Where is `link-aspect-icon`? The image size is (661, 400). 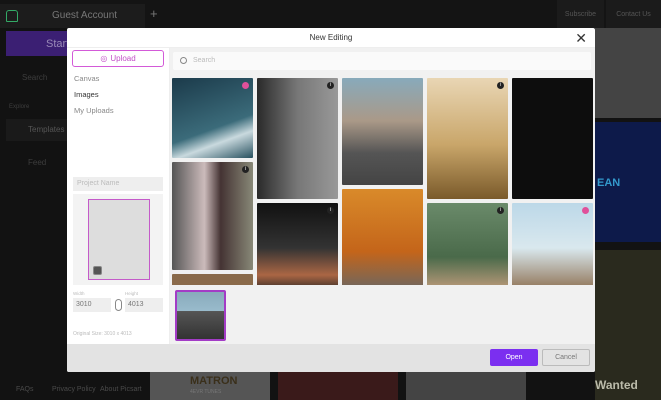
link-aspect-icon is located at coordinates (118, 305).